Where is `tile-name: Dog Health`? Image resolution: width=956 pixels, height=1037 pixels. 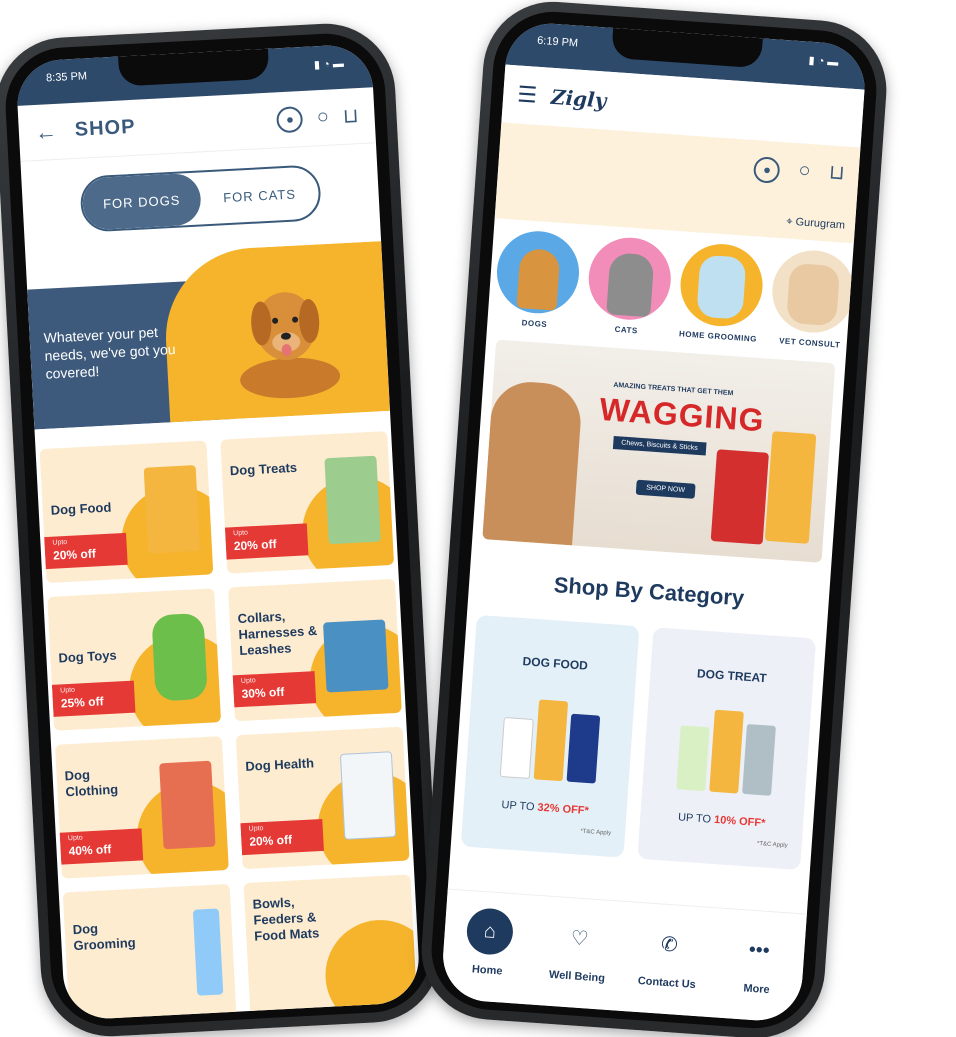 tile-name: Dog Health is located at coordinates (280, 764).